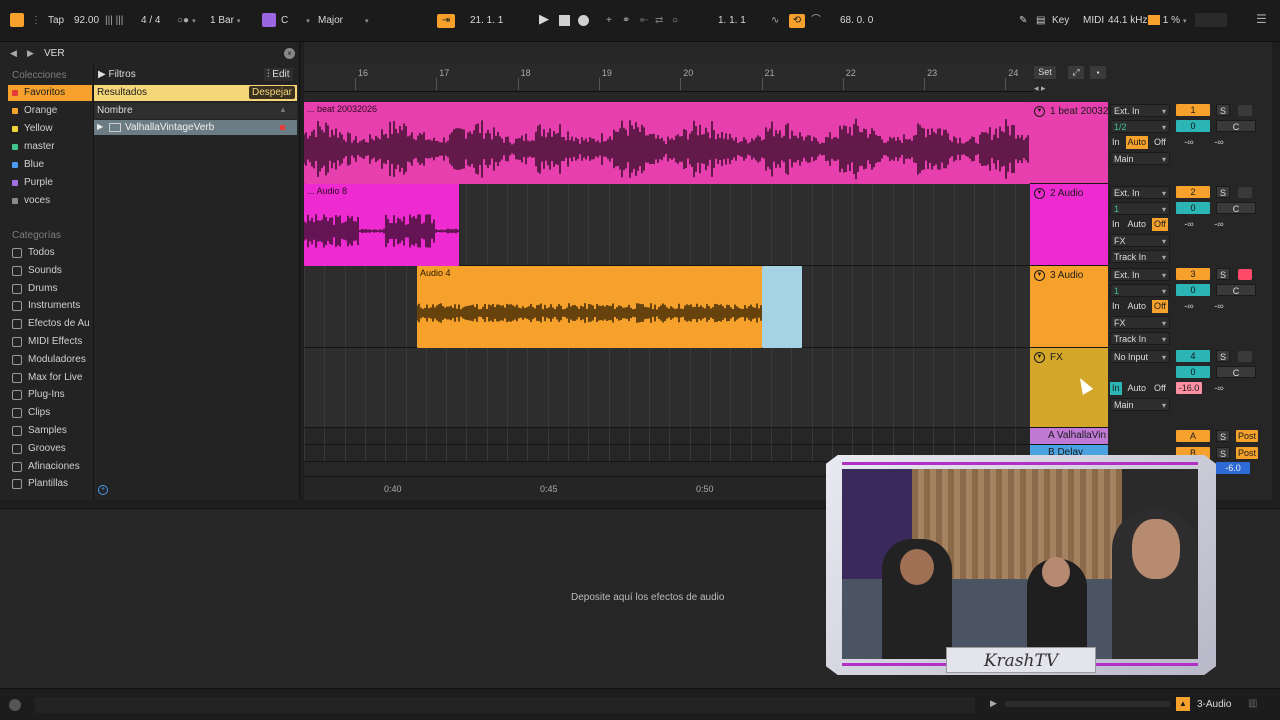  Describe the element at coordinates (644, 21) in the screenshot. I see `back-to-arrangement-icon: ⇤` at that location.